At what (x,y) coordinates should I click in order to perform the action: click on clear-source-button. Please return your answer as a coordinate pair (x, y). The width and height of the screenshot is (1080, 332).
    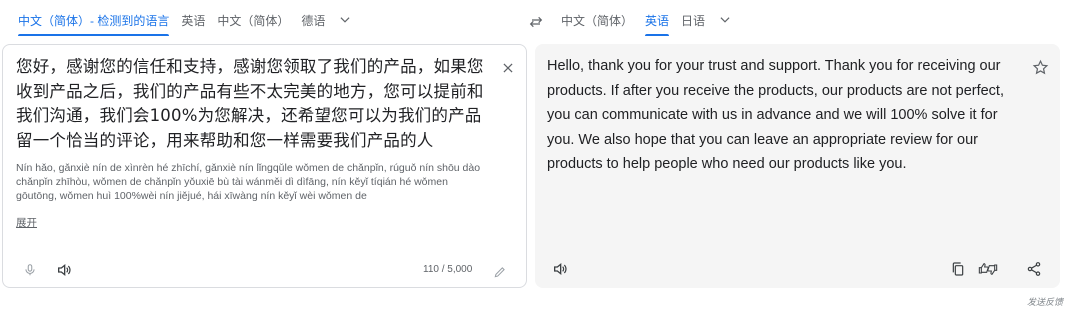
    Looking at the image, I should click on (508, 68).